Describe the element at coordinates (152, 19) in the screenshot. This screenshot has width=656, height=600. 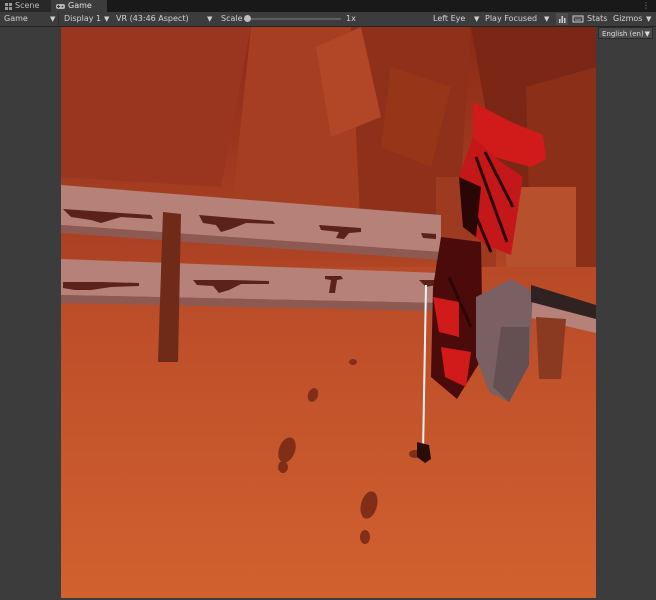
I see `aspect-dropdown: VR (43:46 Aspect)` at that location.